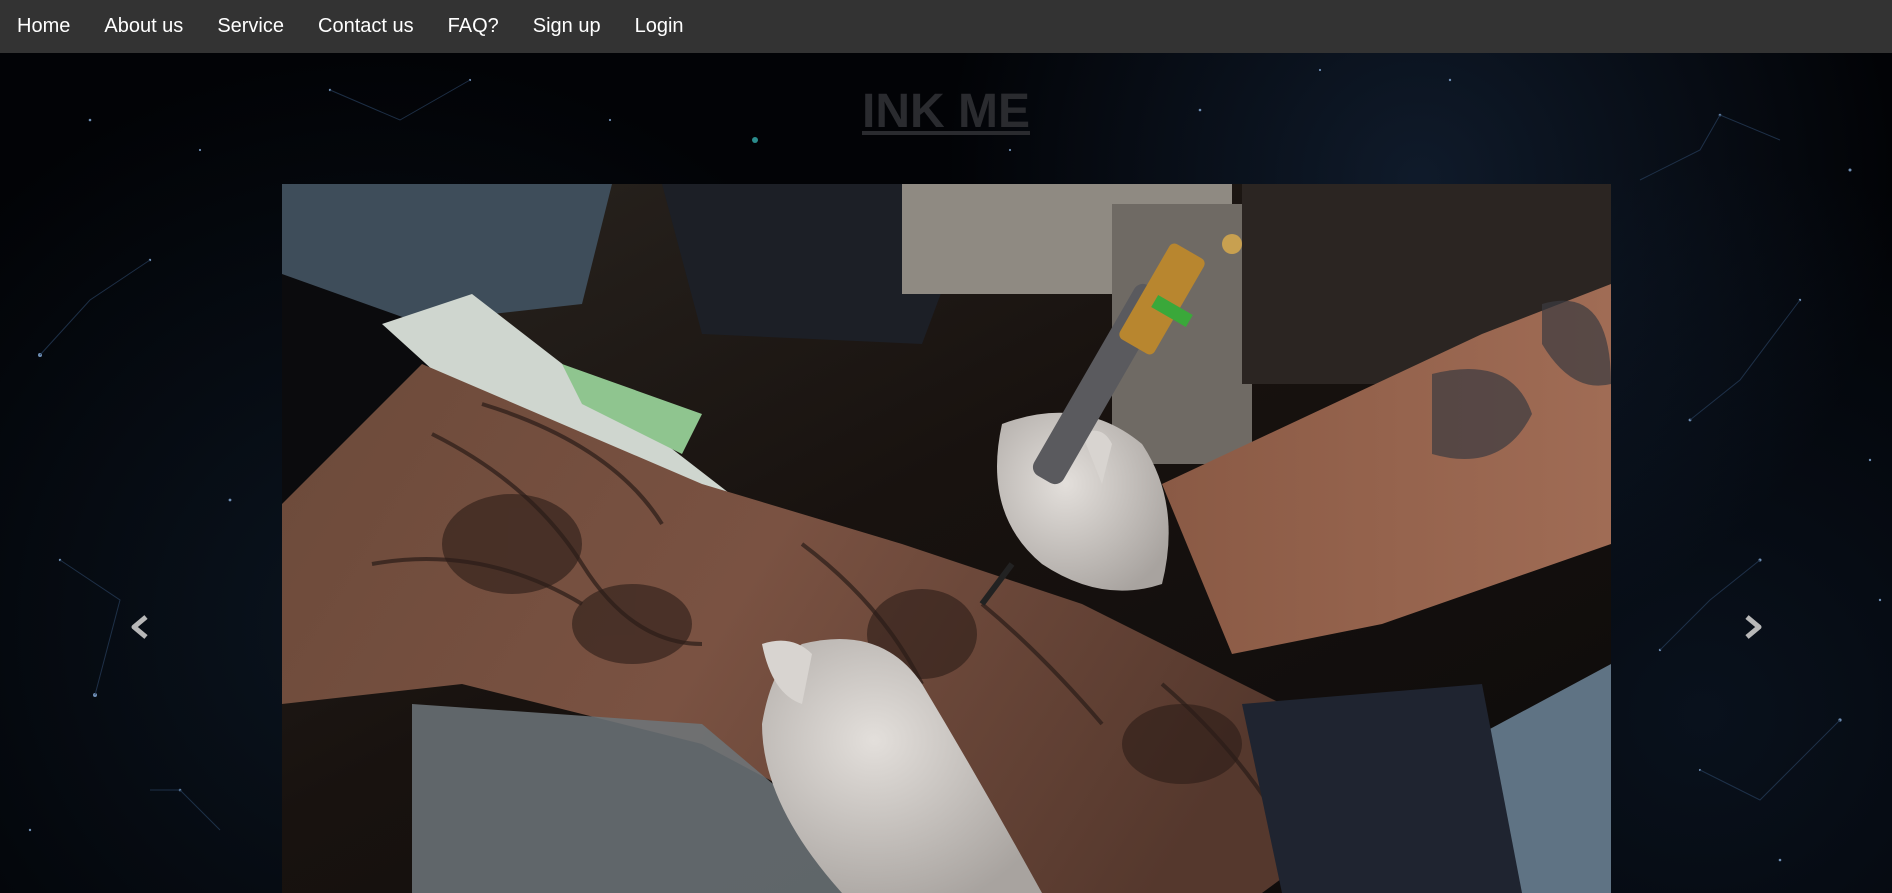  I want to click on nav-item-sign-up: Sign up, so click(567, 26).